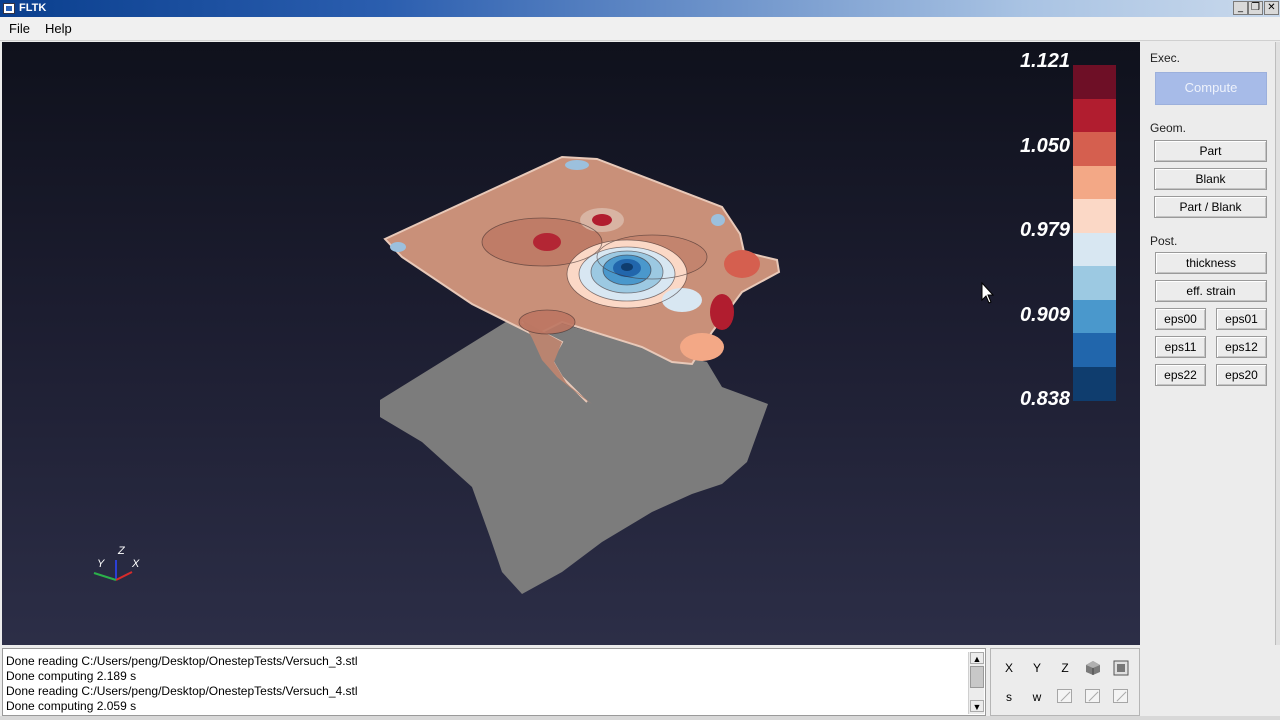  Describe the element at coordinates (1164, 241) in the screenshot. I see `post-section-label: Post.` at that location.